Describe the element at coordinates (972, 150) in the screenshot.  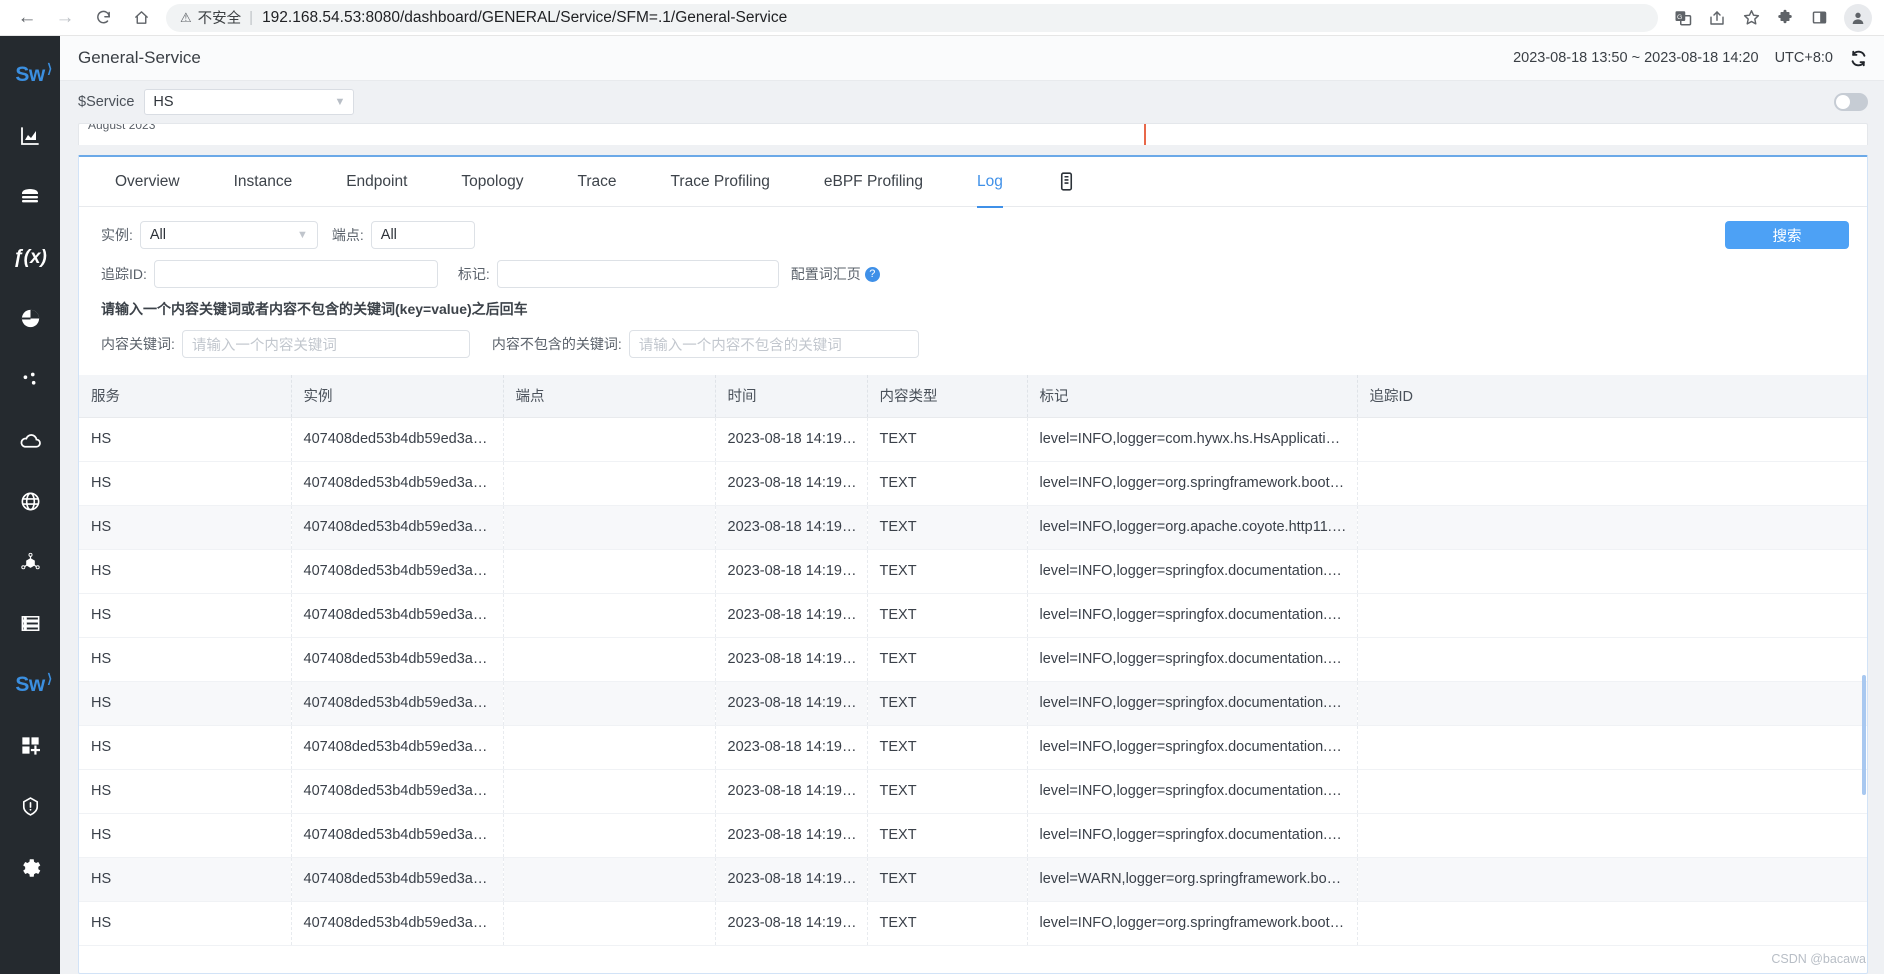
I see `layout-gap` at that location.